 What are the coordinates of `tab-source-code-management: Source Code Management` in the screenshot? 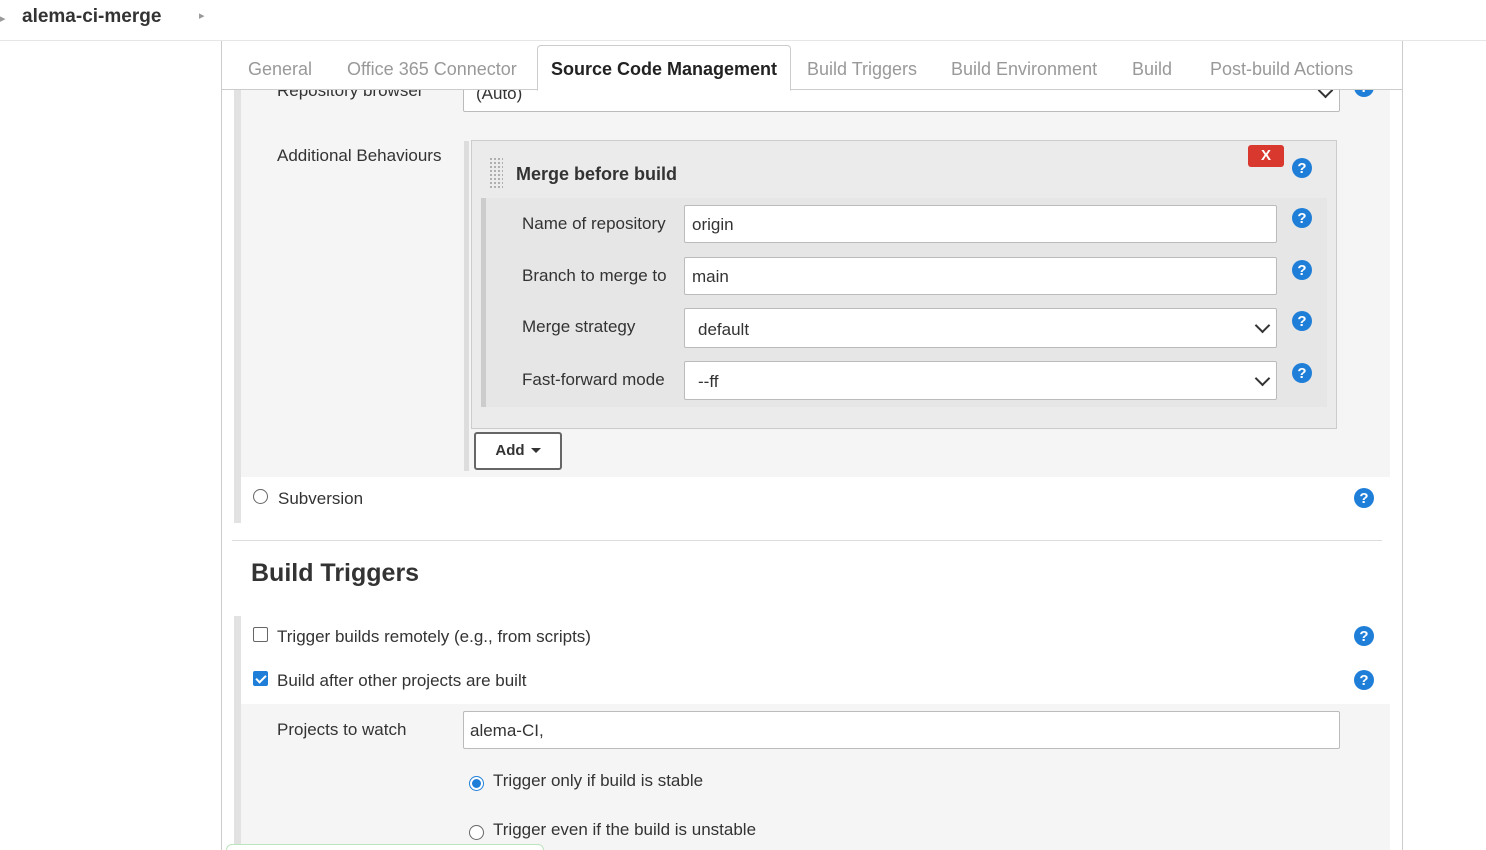 It's located at (664, 68).